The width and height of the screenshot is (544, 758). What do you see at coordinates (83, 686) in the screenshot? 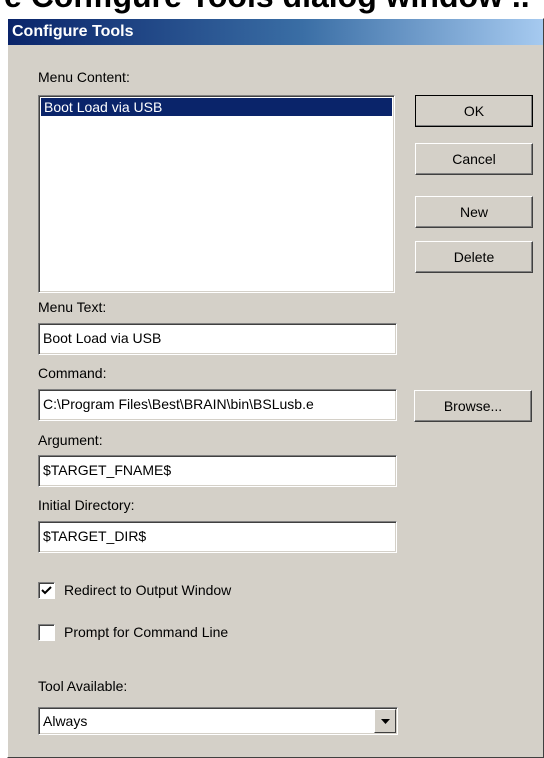
I see `tool-available-label: Tool Available:` at bounding box center [83, 686].